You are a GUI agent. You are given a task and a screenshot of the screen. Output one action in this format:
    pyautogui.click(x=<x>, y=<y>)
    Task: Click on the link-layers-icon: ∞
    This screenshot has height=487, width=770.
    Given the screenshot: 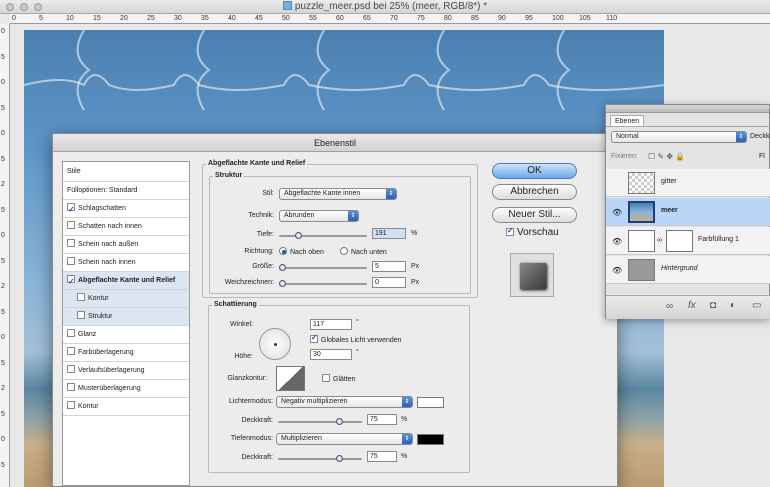 What is the action you would take?
    pyautogui.click(x=669, y=306)
    